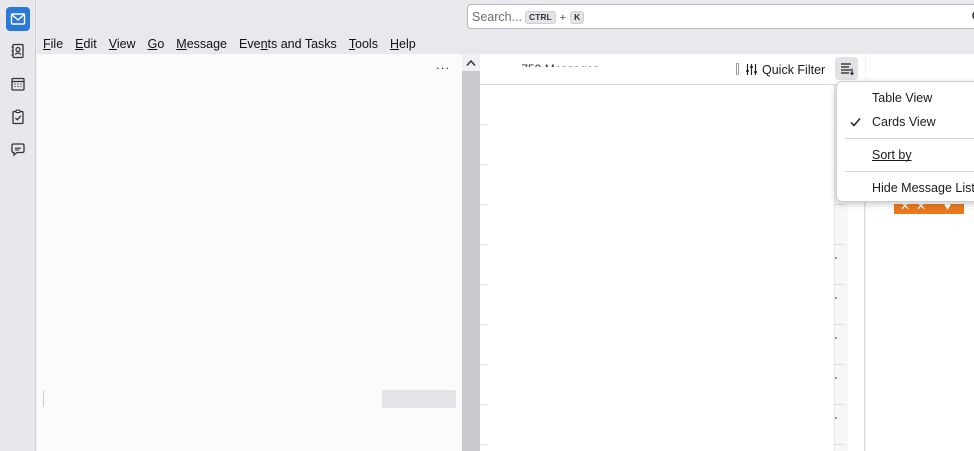 The image size is (974, 451). What do you see at coordinates (905, 188) in the screenshot?
I see `menu-item-hide-message-list-header: Hide Message List Header` at bounding box center [905, 188].